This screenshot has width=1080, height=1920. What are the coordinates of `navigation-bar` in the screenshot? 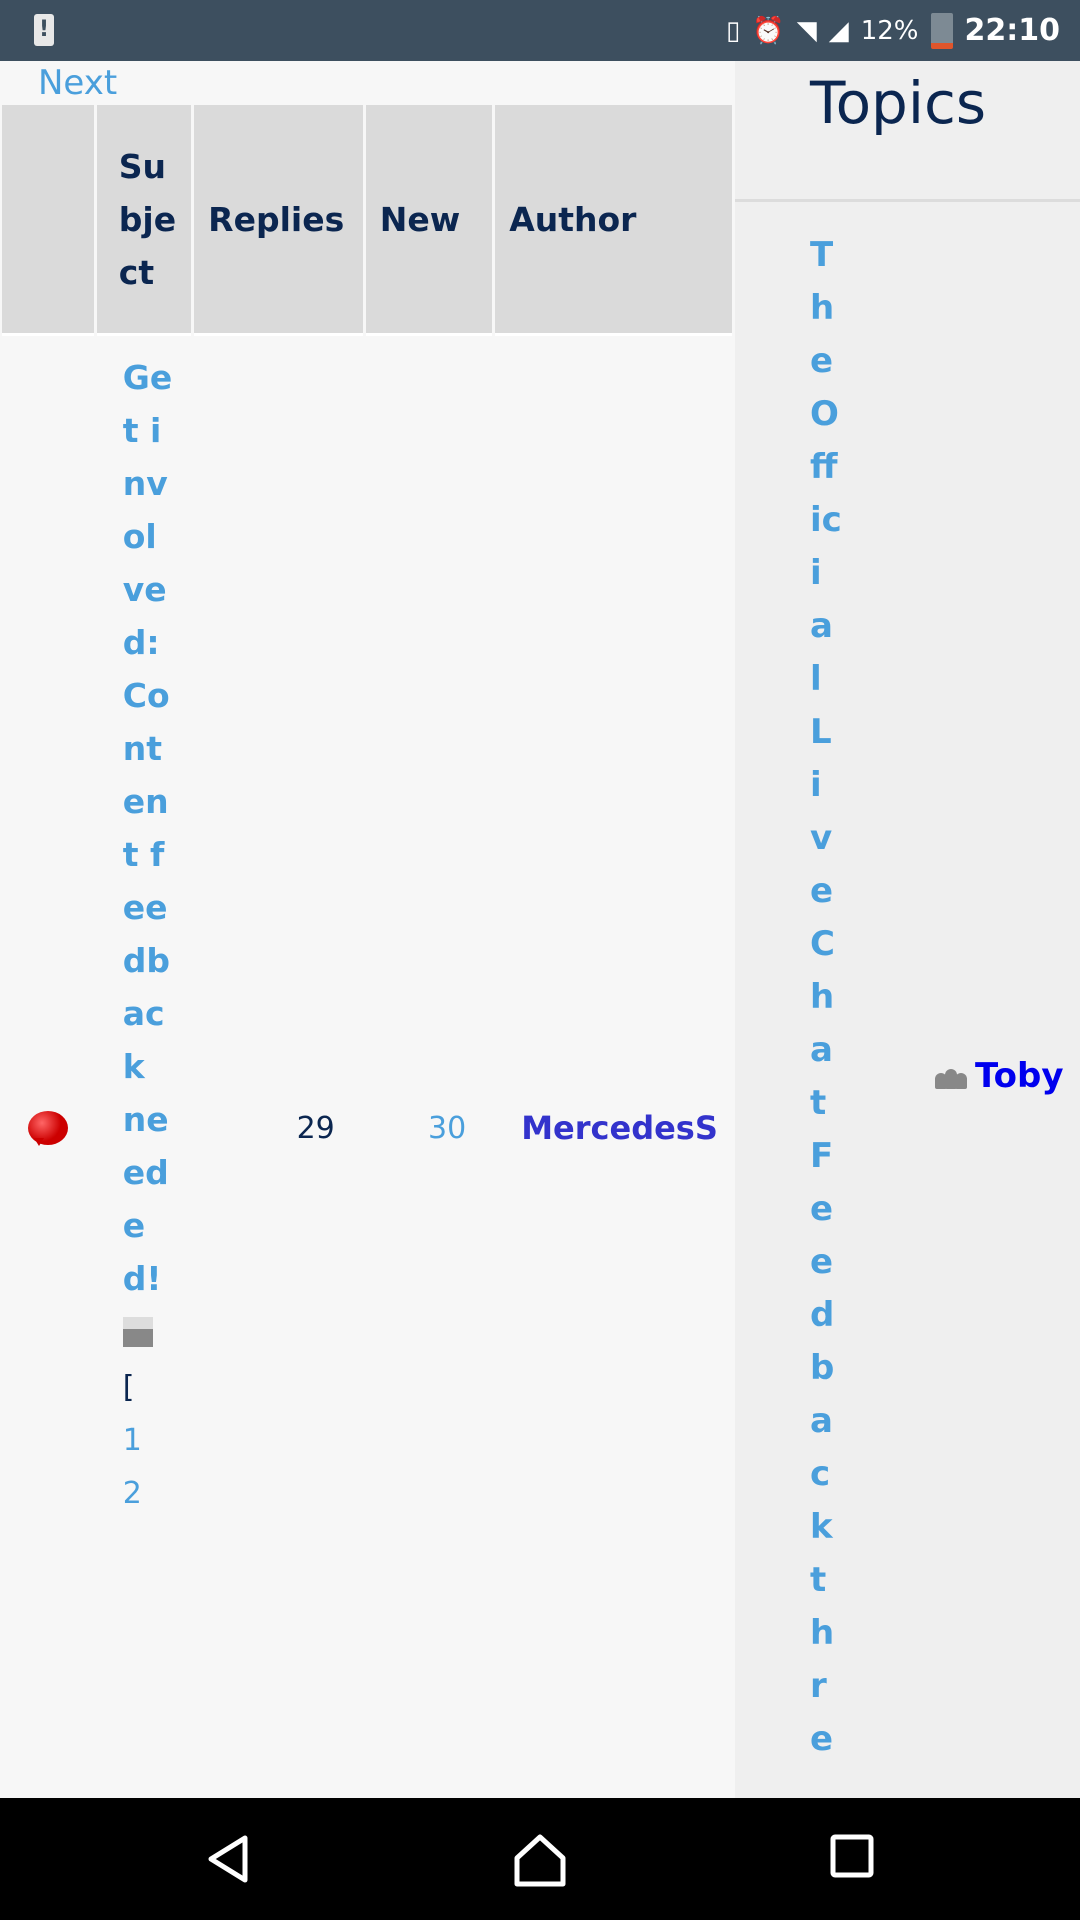 It's located at (540, 1859).